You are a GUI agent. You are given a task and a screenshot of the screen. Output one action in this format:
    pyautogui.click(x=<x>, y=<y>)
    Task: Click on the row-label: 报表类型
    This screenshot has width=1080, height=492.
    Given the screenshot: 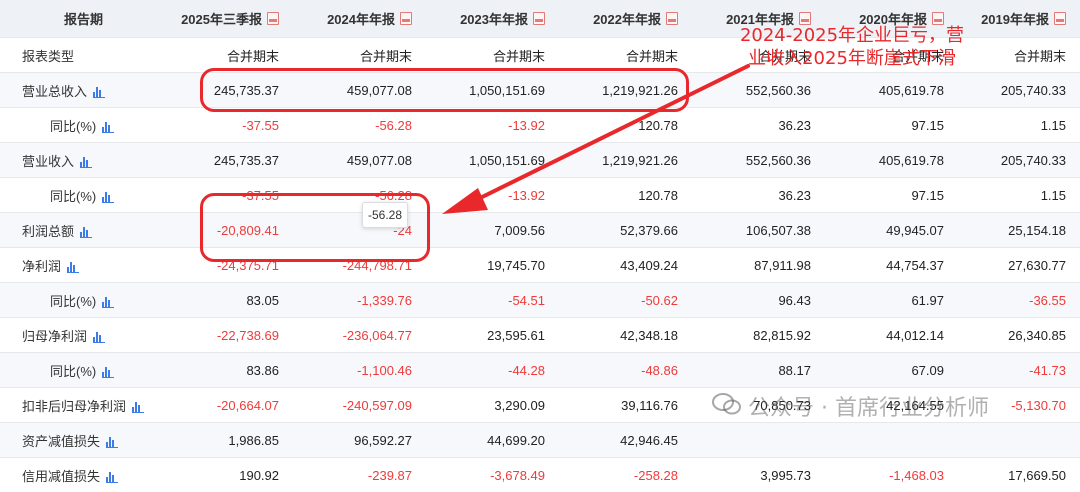 What is the action you would take?
    pyautogui.click(x=83, y=55)
    